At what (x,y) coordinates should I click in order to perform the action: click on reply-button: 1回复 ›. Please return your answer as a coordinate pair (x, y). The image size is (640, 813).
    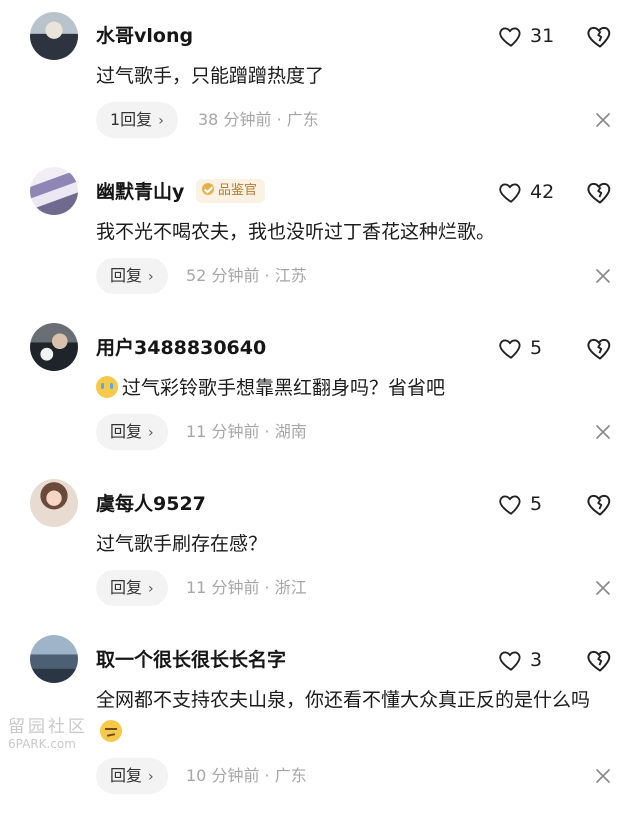
    Looking at the image, I should click on (137, 120).